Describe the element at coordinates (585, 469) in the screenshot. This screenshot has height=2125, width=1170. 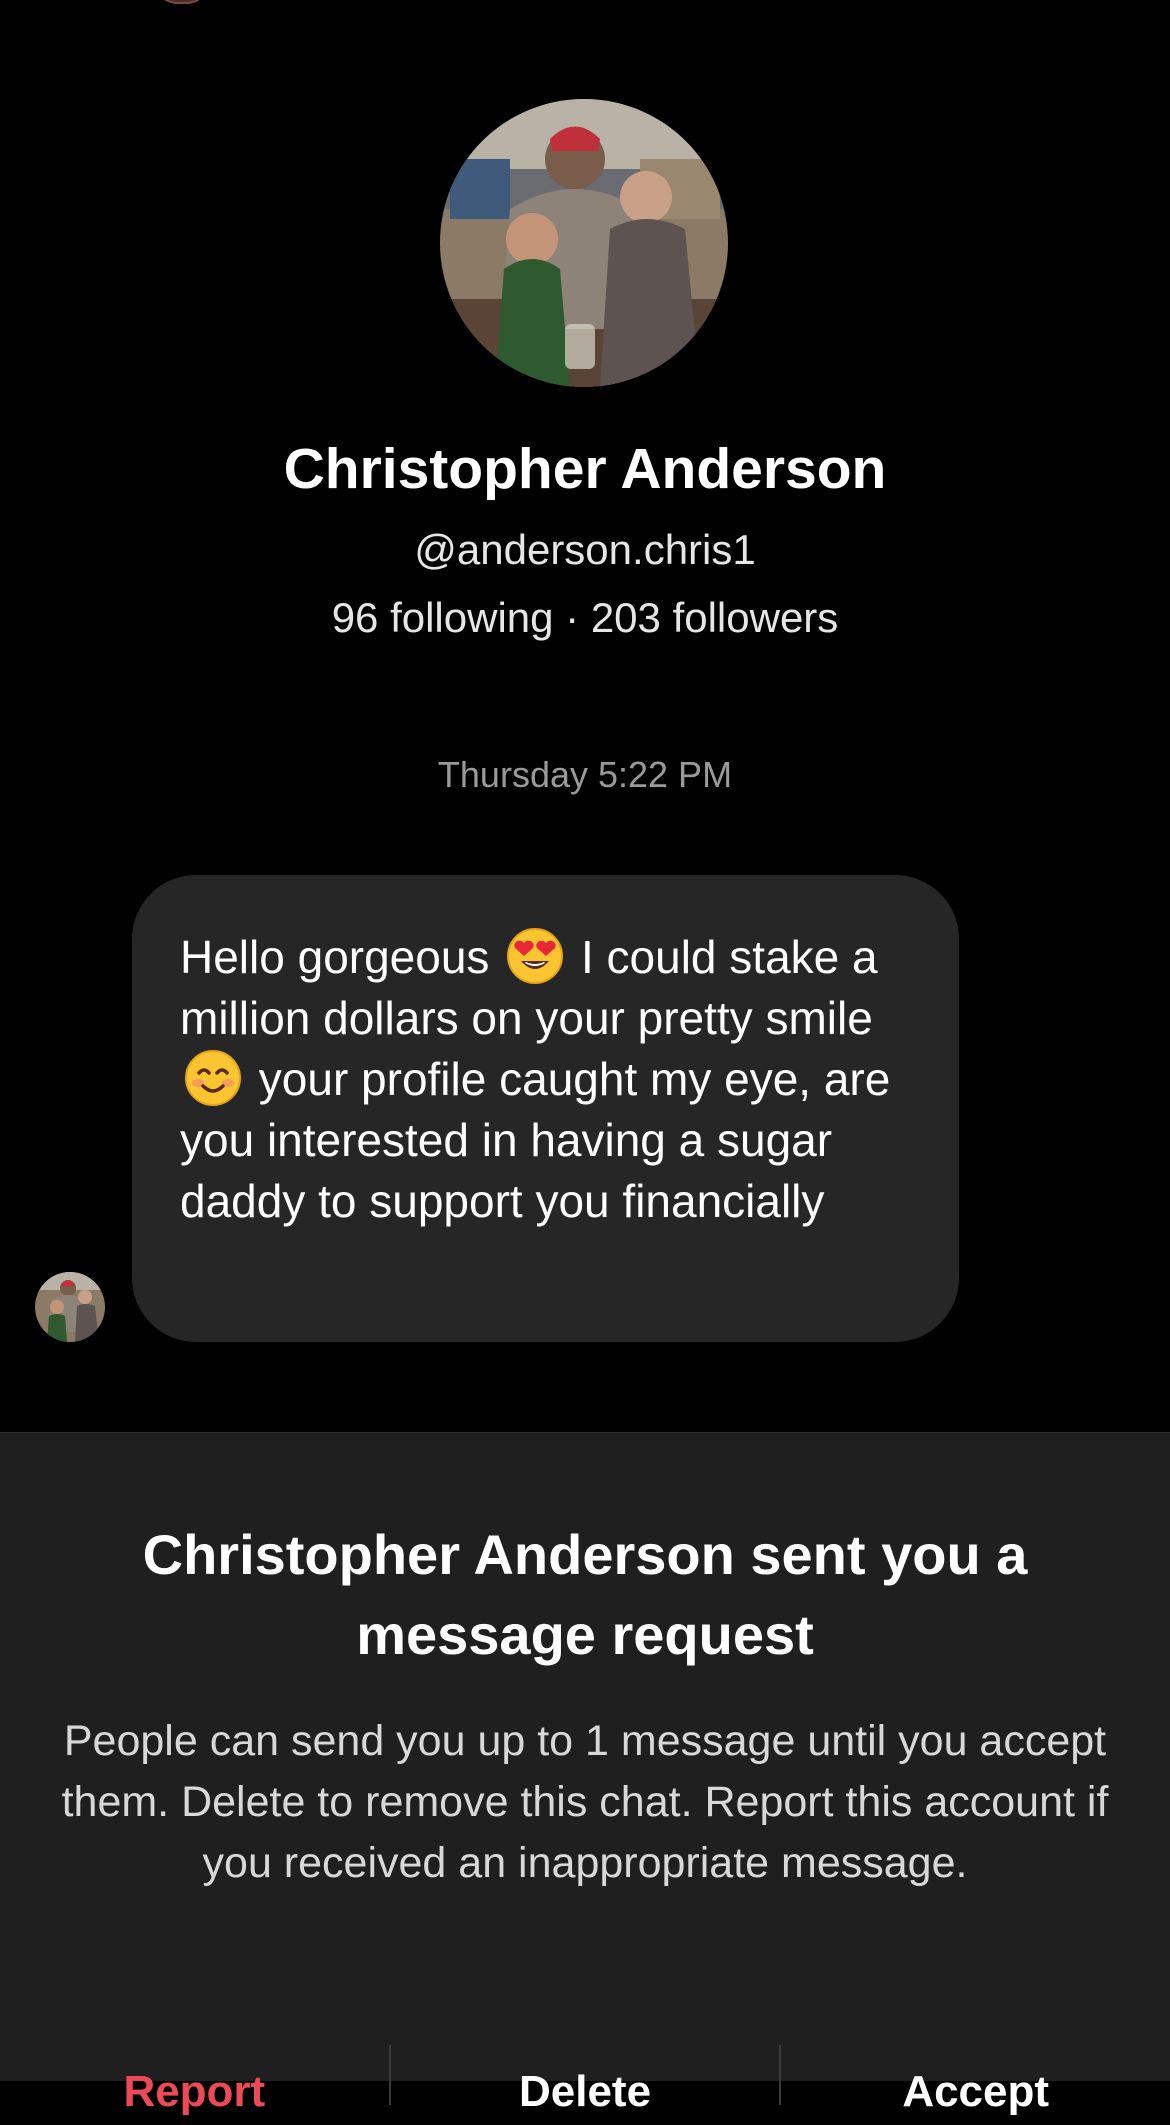
I see `profile-name: Christopher Anderson` at that location.